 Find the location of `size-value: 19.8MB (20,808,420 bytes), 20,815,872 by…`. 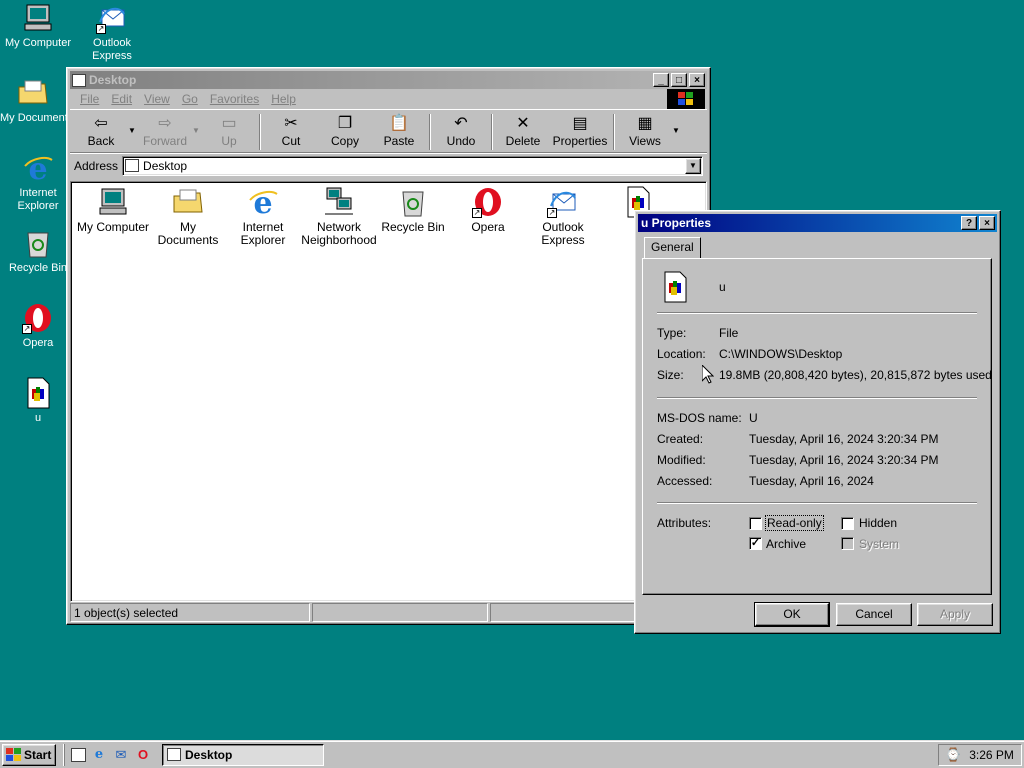

size-value: 19.8MB (20,808,420 bytes), 20,815,872 by… is located at coordinates (855, 375).